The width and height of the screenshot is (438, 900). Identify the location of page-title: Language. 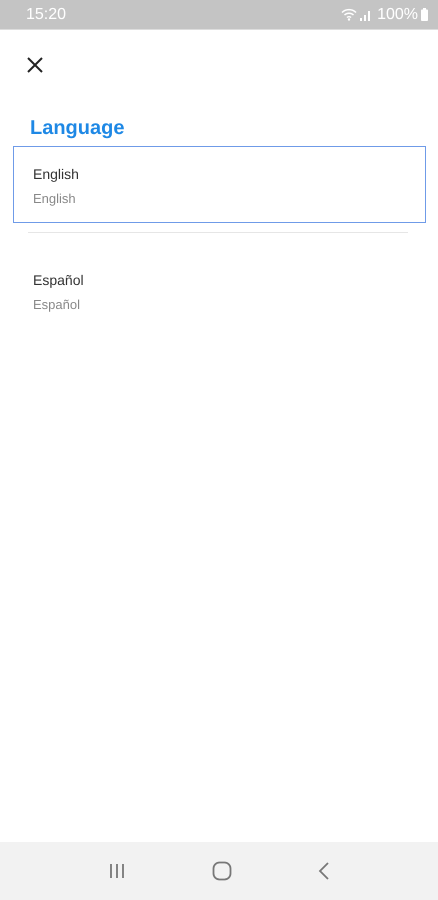
(78, 128).